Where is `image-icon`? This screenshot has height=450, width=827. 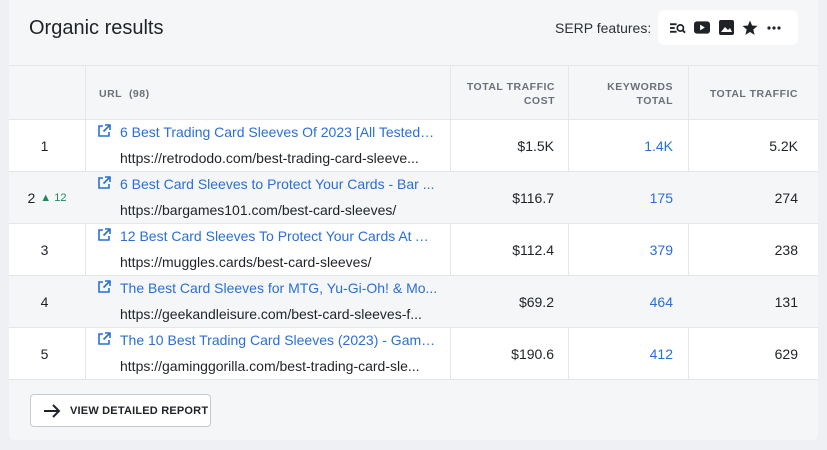
image-icon is located at coordinates (726, 28).